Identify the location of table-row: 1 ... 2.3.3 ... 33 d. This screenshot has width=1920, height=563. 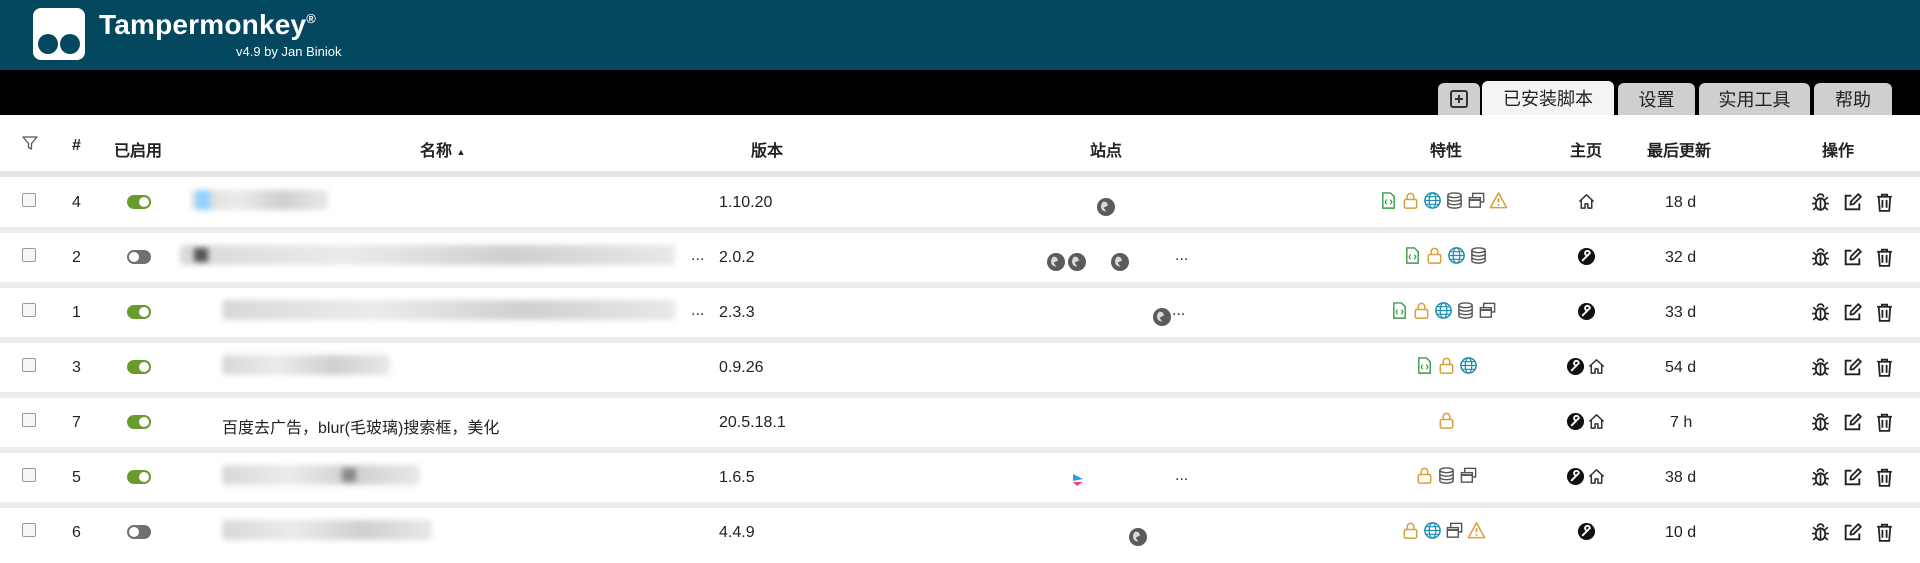
(960, 315).